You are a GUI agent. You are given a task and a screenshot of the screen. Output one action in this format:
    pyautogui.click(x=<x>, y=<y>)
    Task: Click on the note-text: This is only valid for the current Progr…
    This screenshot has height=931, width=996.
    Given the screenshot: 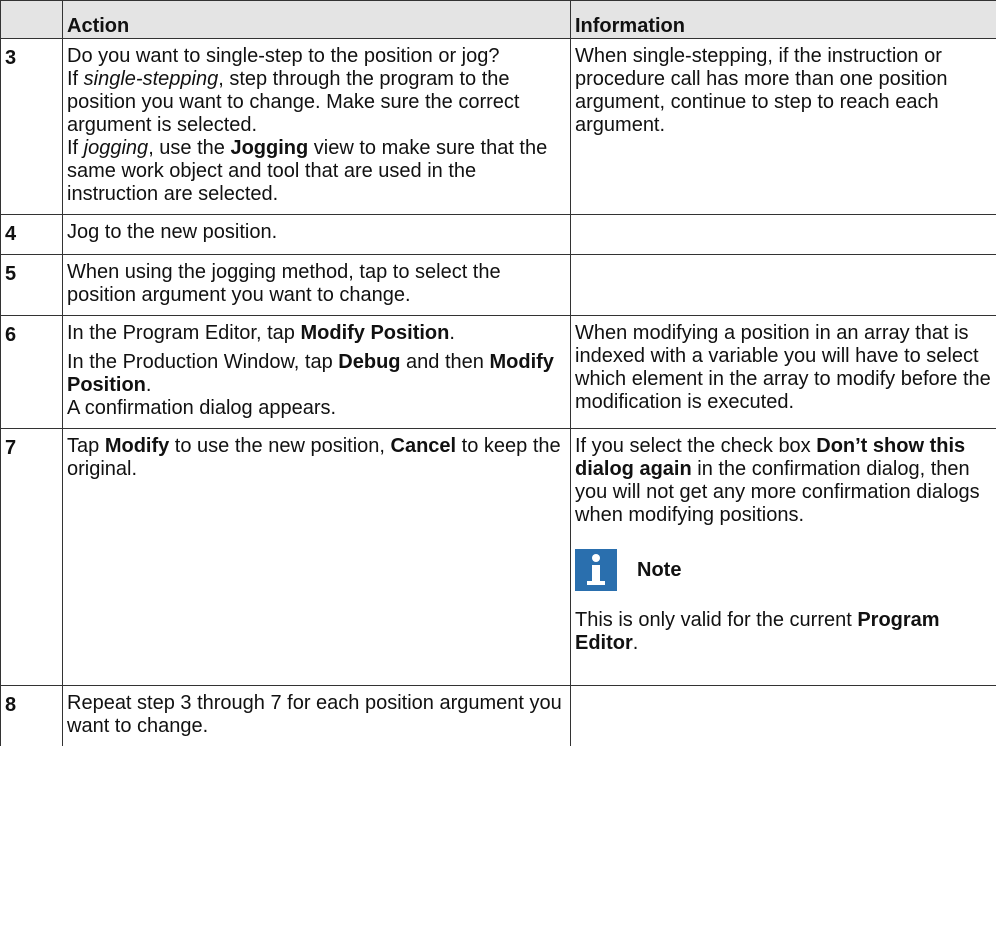 What is the action you would take?
    pyautogui.click(x=757, y=631)
    